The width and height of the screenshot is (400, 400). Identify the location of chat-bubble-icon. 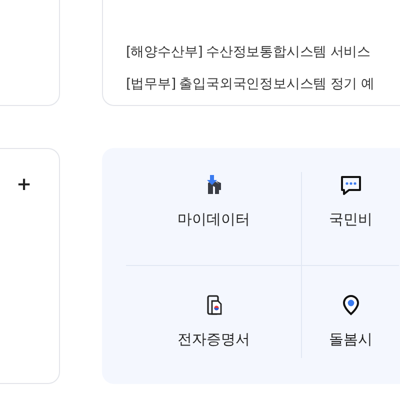
(351, 185).